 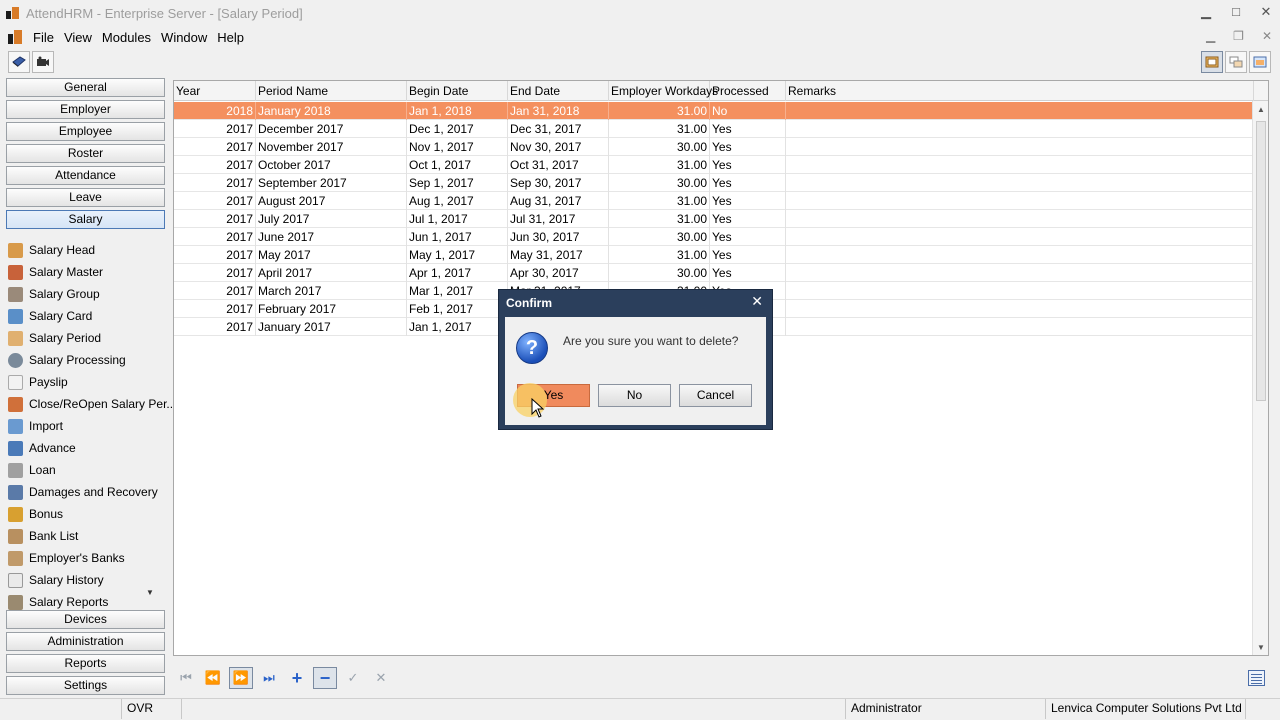 What do you see at coordinates (85, 641) in the screenshot?
I see `nav-administration: Administration` at bounding box center [85, 641].